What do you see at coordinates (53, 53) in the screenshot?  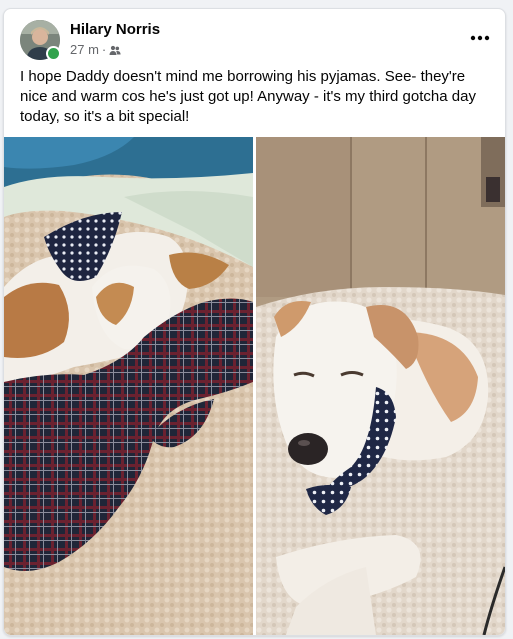 I see `online-status-dot` at bounding box center [53, 53].